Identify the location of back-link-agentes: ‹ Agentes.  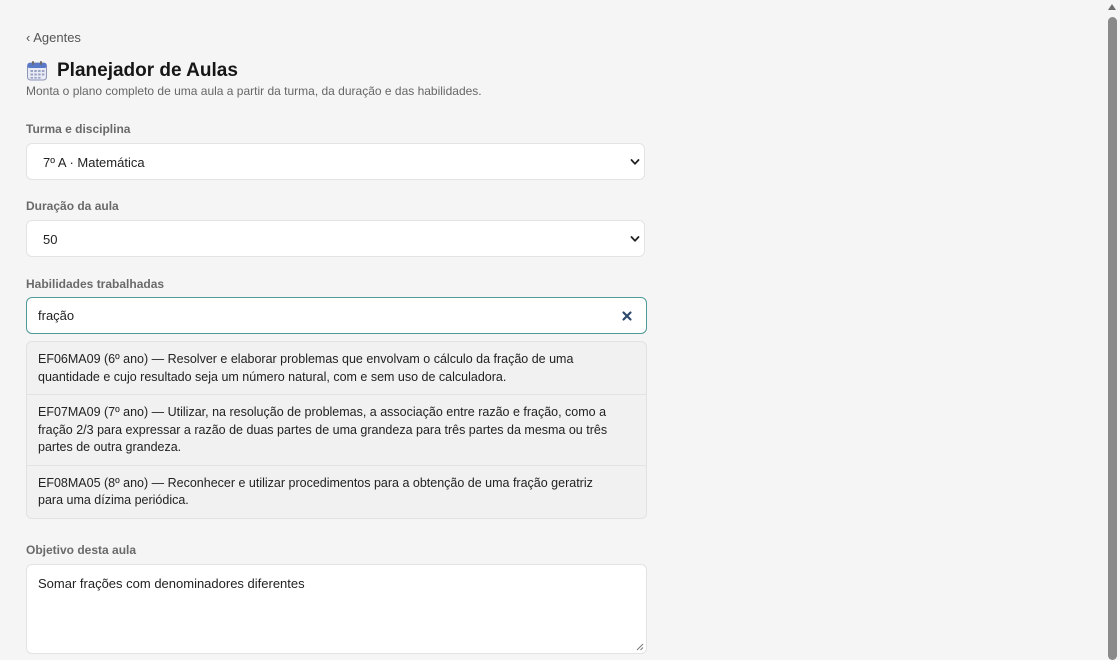
(53, 37).